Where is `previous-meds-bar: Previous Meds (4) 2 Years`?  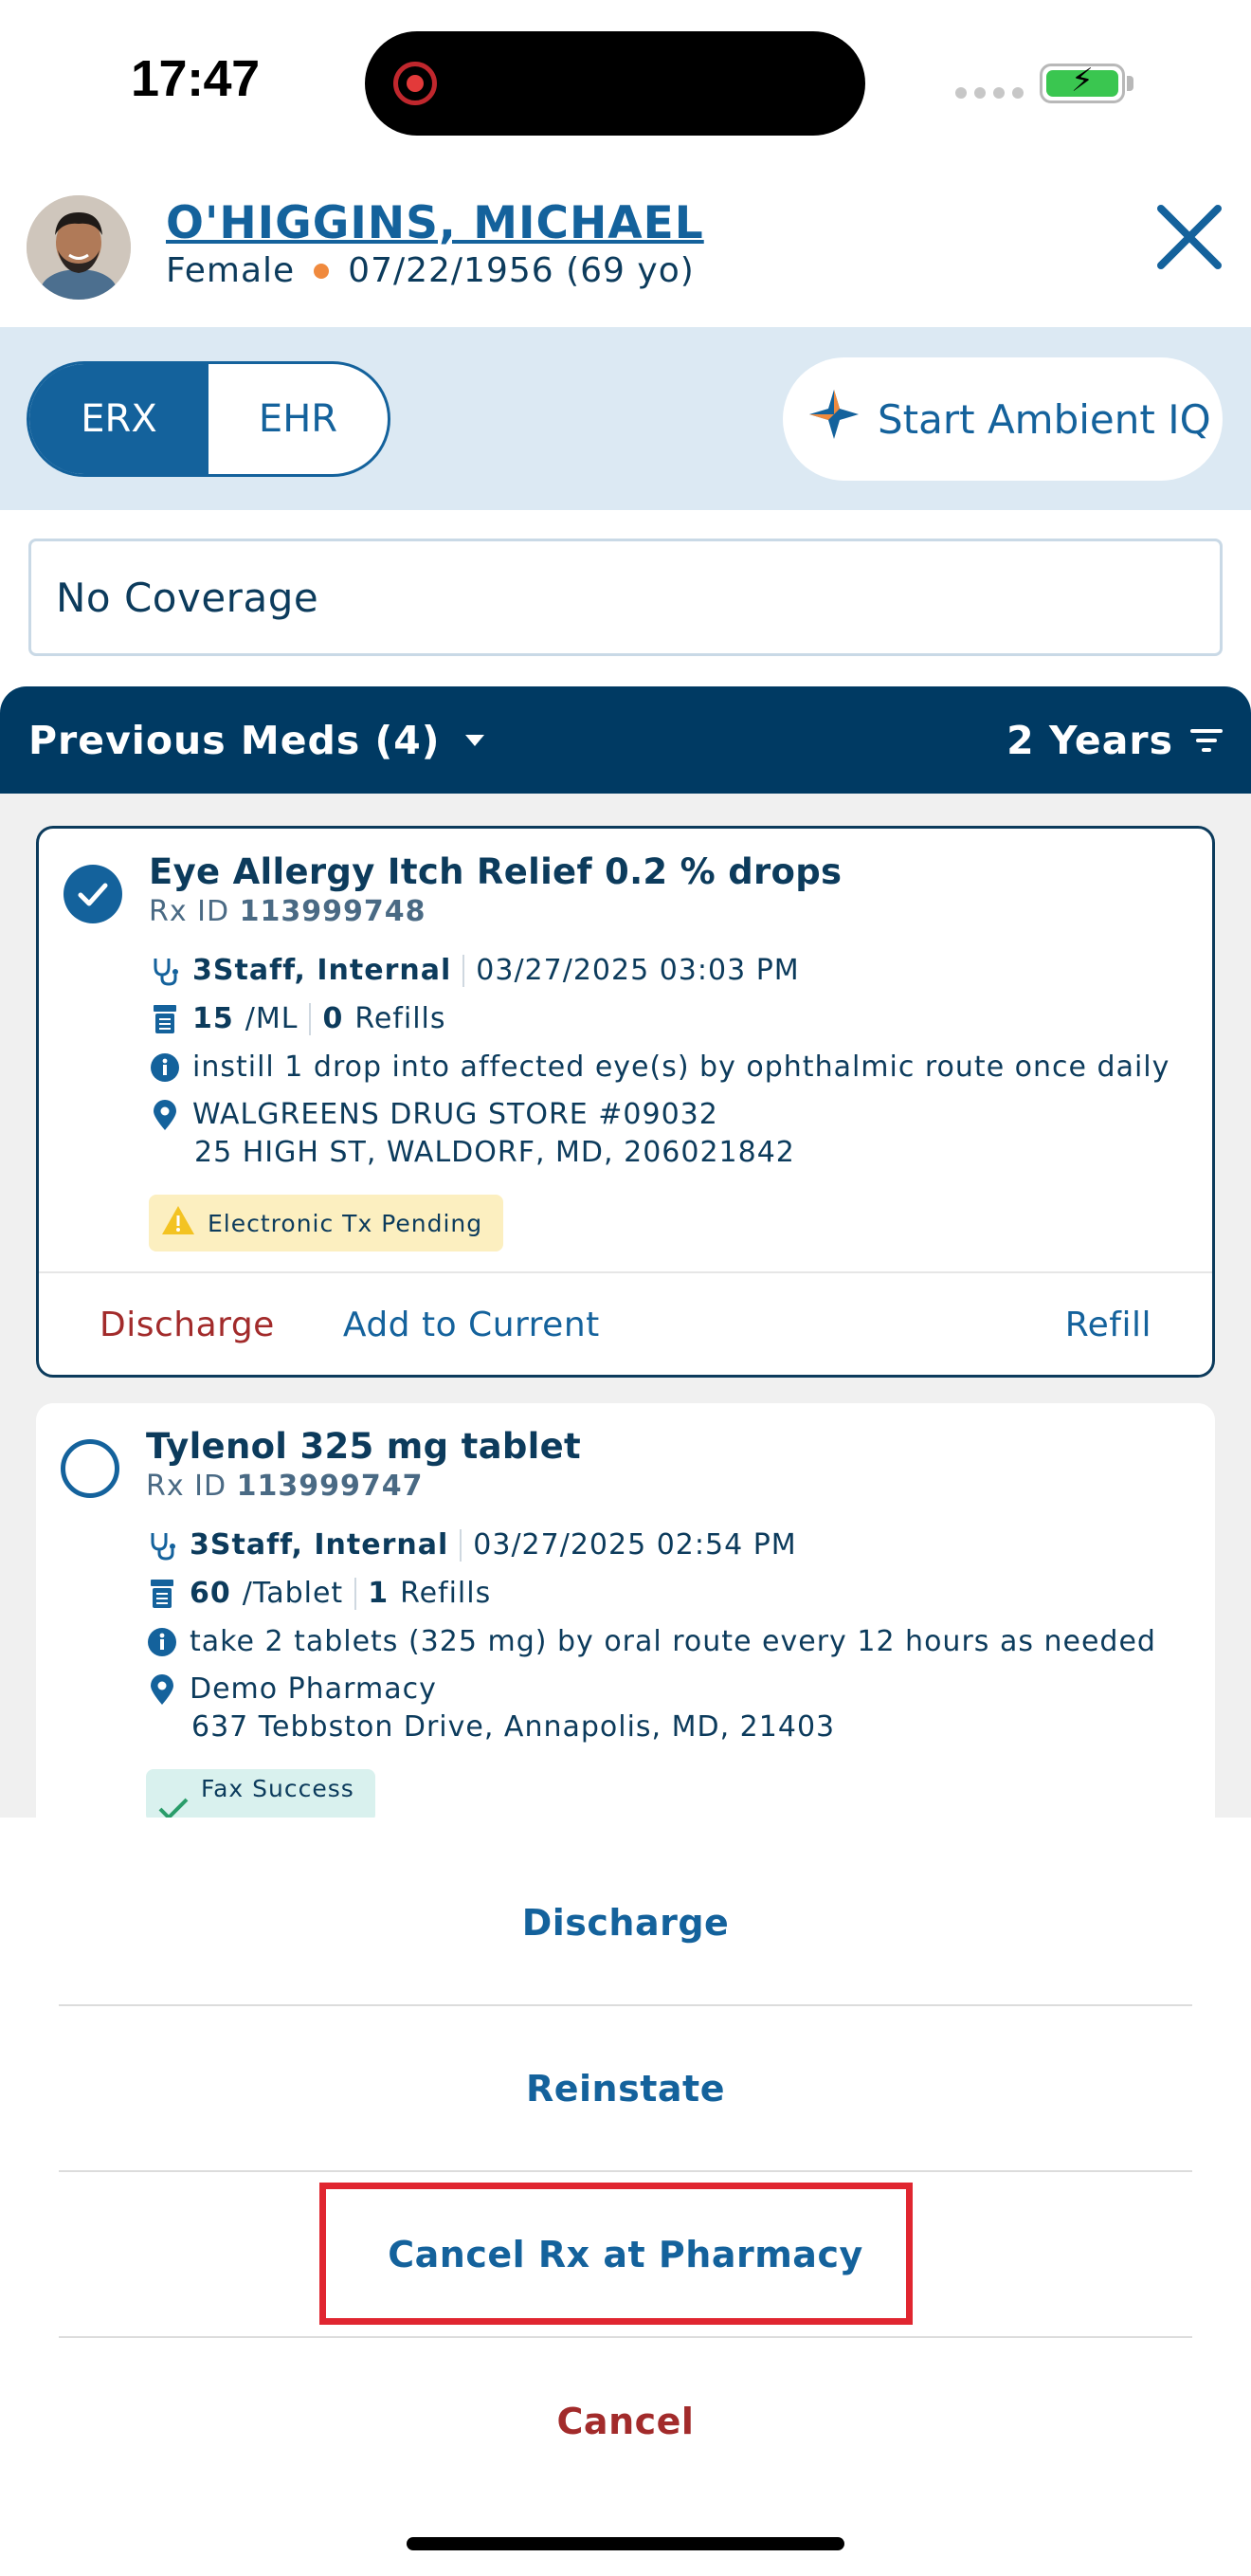
previous-meds-bar: Previous Meds (4) 2 Years is located at coordinates (626, 740).